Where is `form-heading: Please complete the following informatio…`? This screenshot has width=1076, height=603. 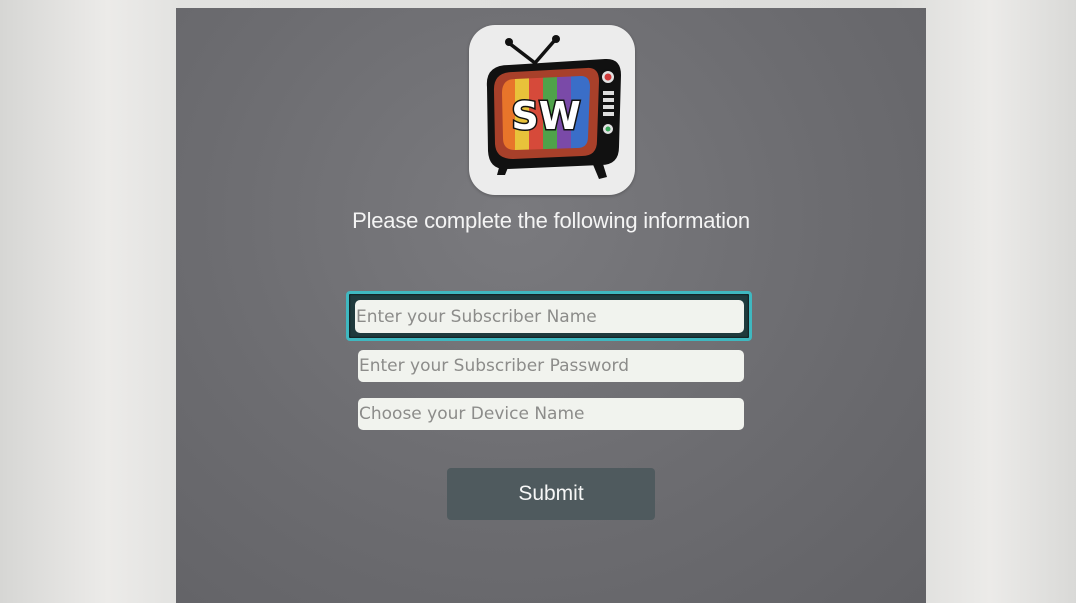
form-heading: Please complete the following informatio… is located at coordinates (551, 220).